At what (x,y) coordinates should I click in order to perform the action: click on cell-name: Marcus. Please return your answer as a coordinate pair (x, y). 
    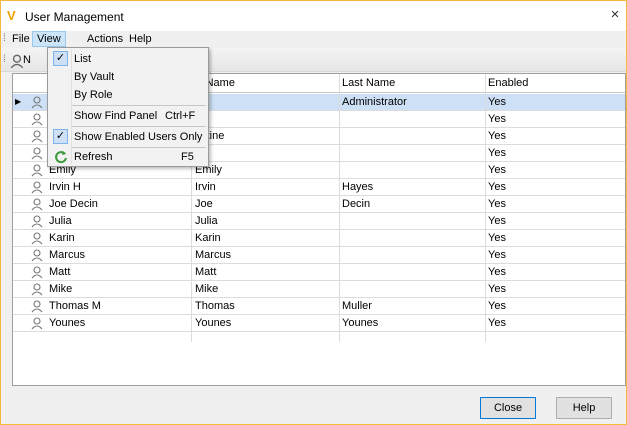
    Looking at the image, I should click on (67, 255).